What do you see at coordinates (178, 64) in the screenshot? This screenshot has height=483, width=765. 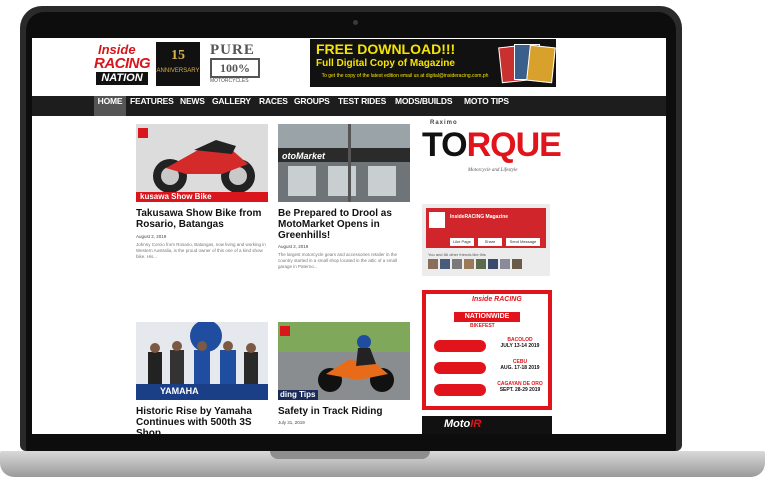 I see `anniversary-badge: 15 ANNIVERSARY` at bounding box center [178, 64].